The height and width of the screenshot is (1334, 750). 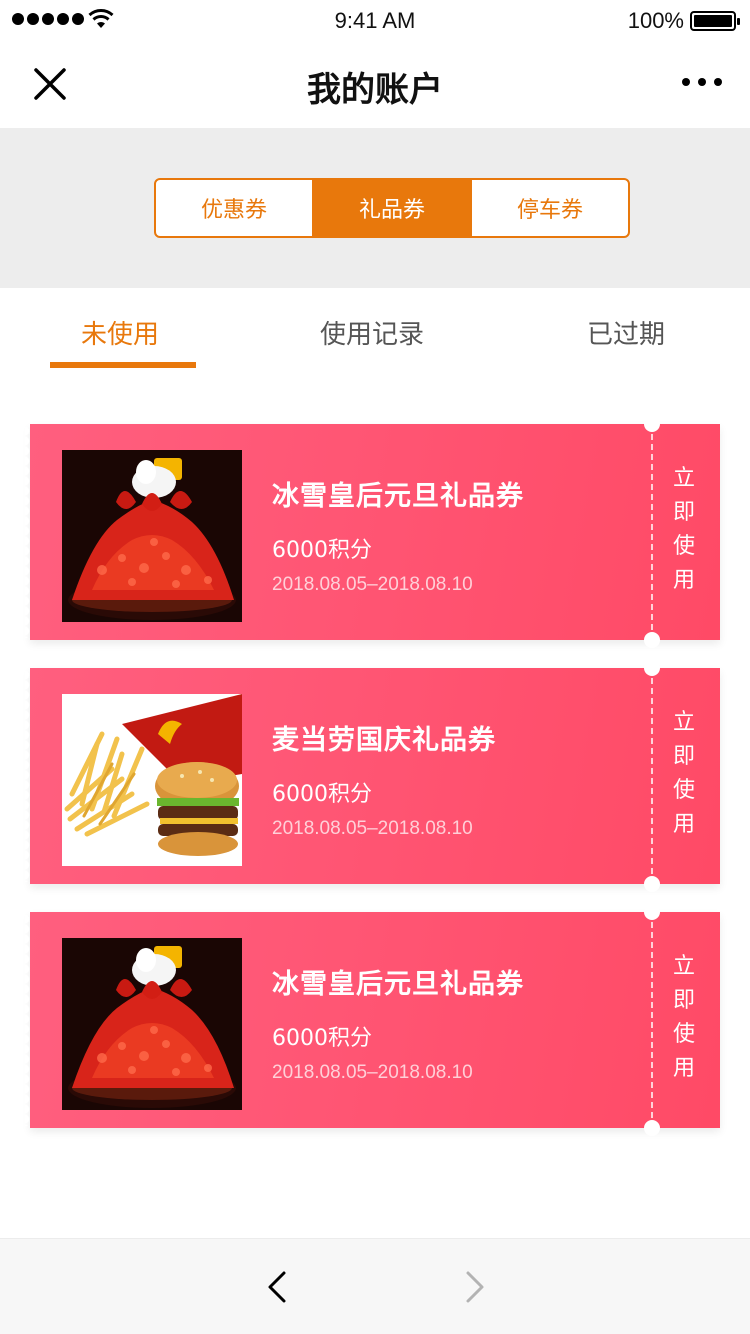 I want to click on status-tabs: 未使用 使用记录 已过期, so click(x=375, y=328).